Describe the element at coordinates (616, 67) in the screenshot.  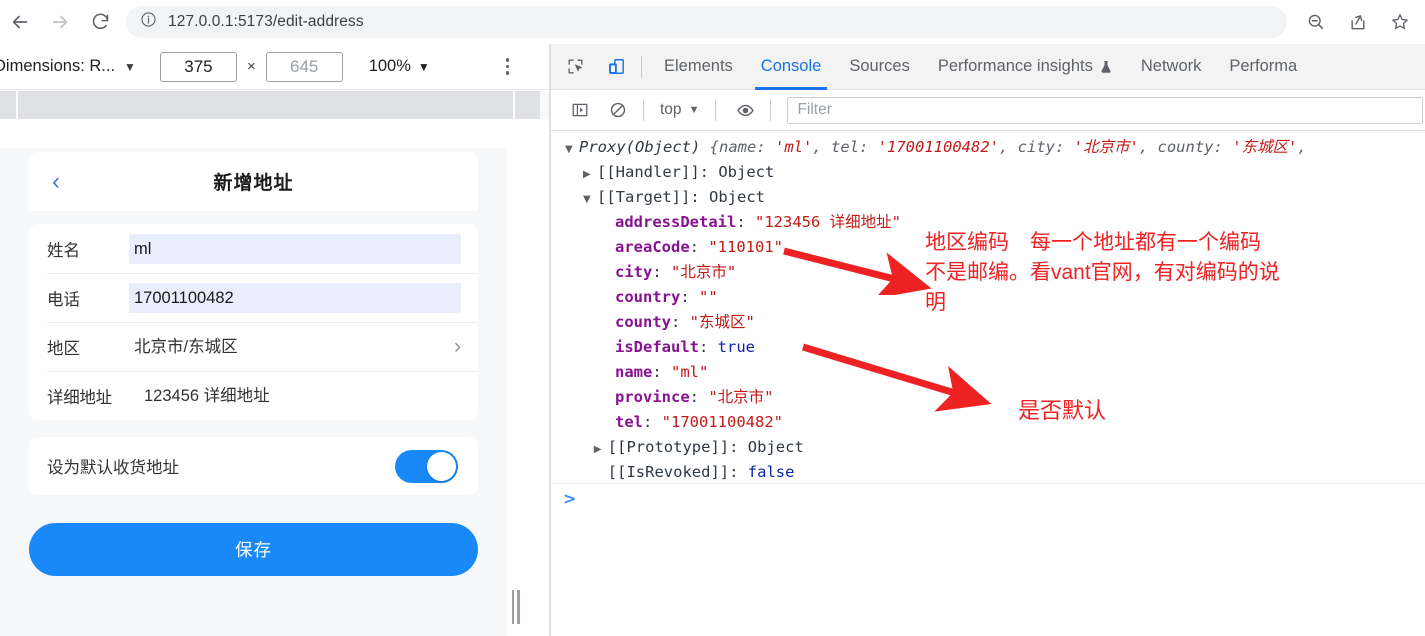
I see `device-toolbar-toggle` at that location.